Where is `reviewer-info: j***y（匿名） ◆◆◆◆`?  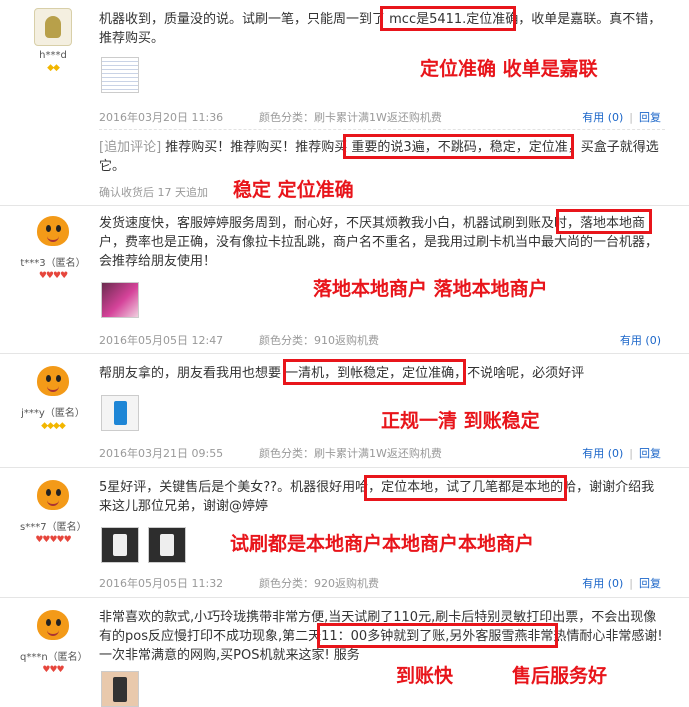
reviewer-info: j***y（匿名） ◆◆◆◆ is located at coordinates (53, 397).